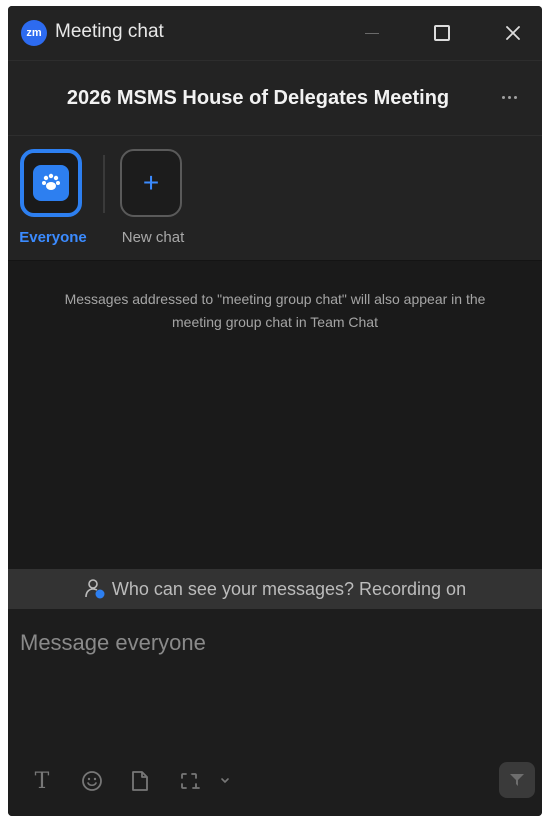  I want to click on minimize-button, so click(372, 33).